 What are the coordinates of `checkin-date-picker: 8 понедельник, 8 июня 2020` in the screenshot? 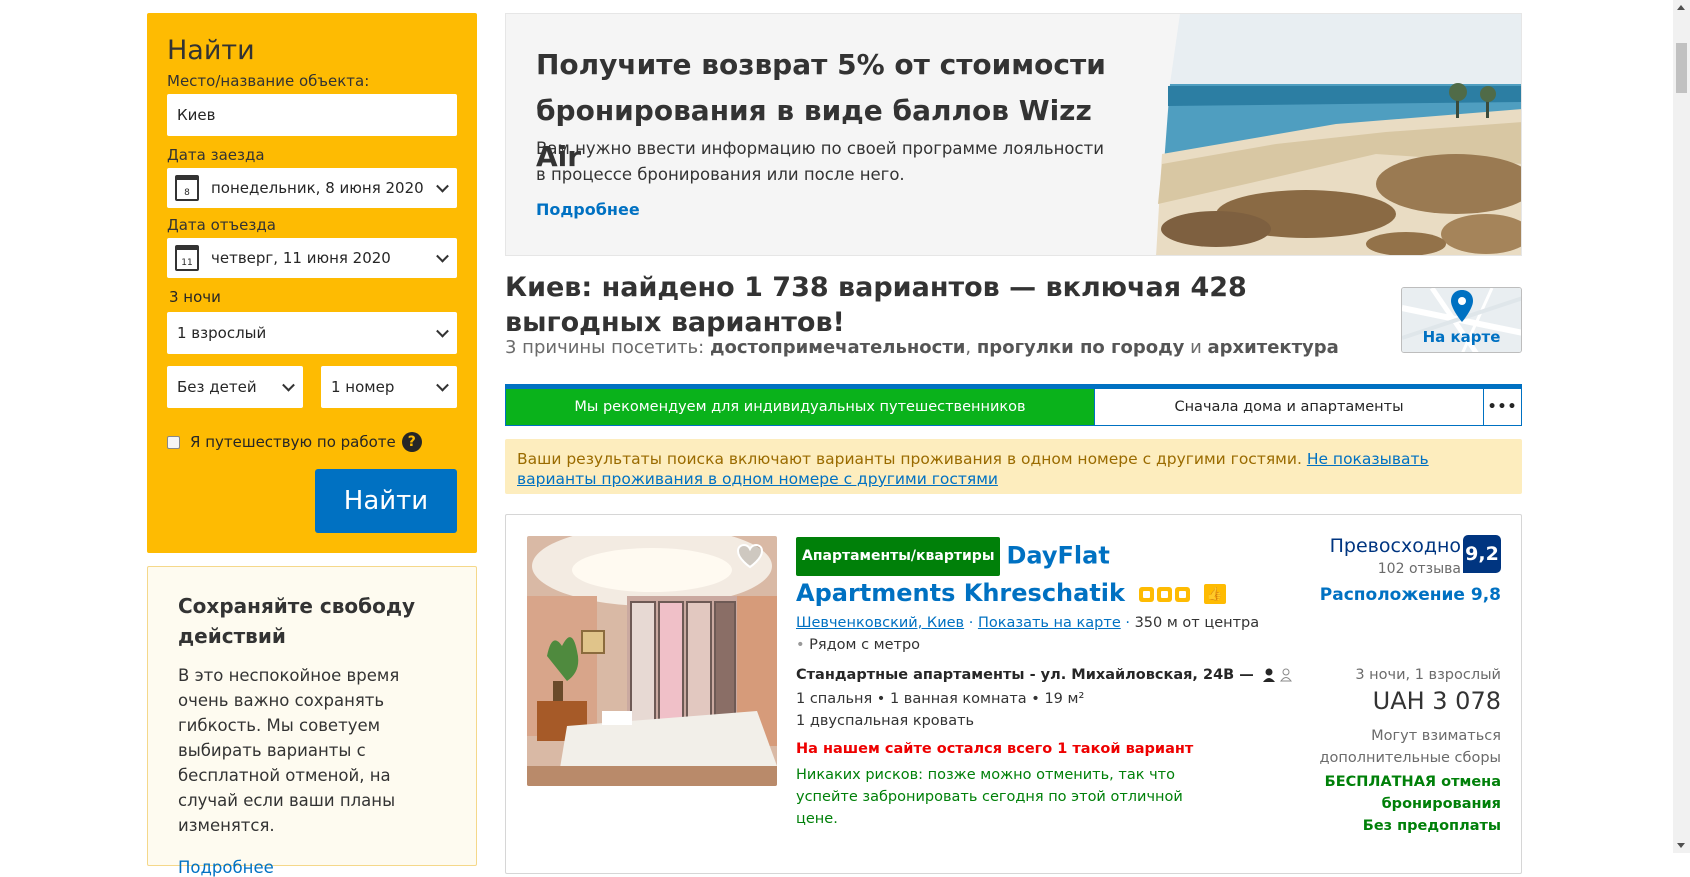 It's located at (312, 188).